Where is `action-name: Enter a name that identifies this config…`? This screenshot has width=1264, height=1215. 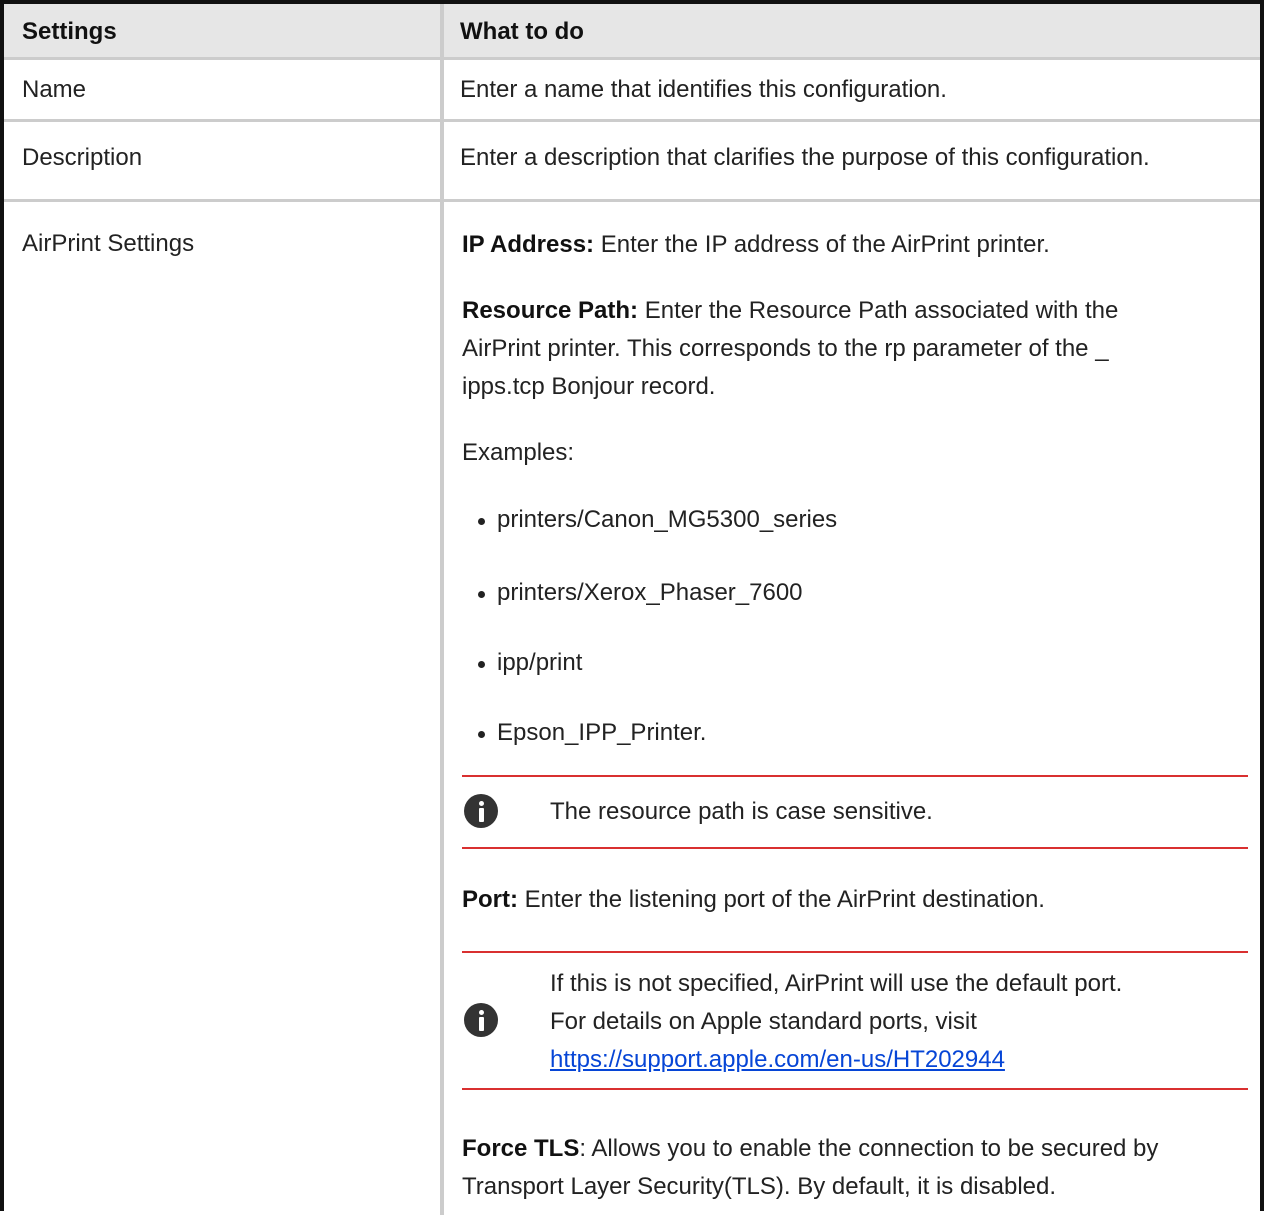 action-name: Enter a name that identifies this config… is located at coordinates (703, 89).